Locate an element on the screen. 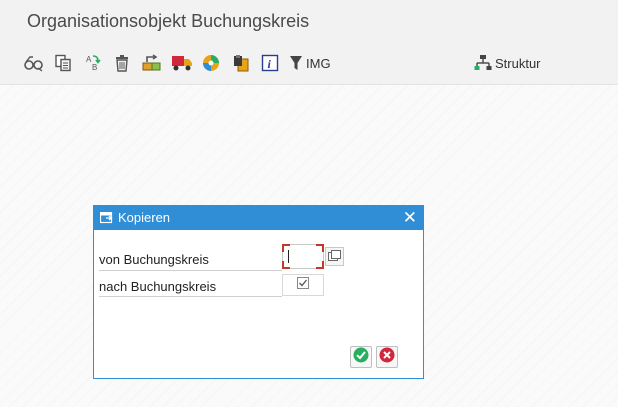 The height and width of the screenshot is (407, 618). disc-button is located at coordinates (211, 63).